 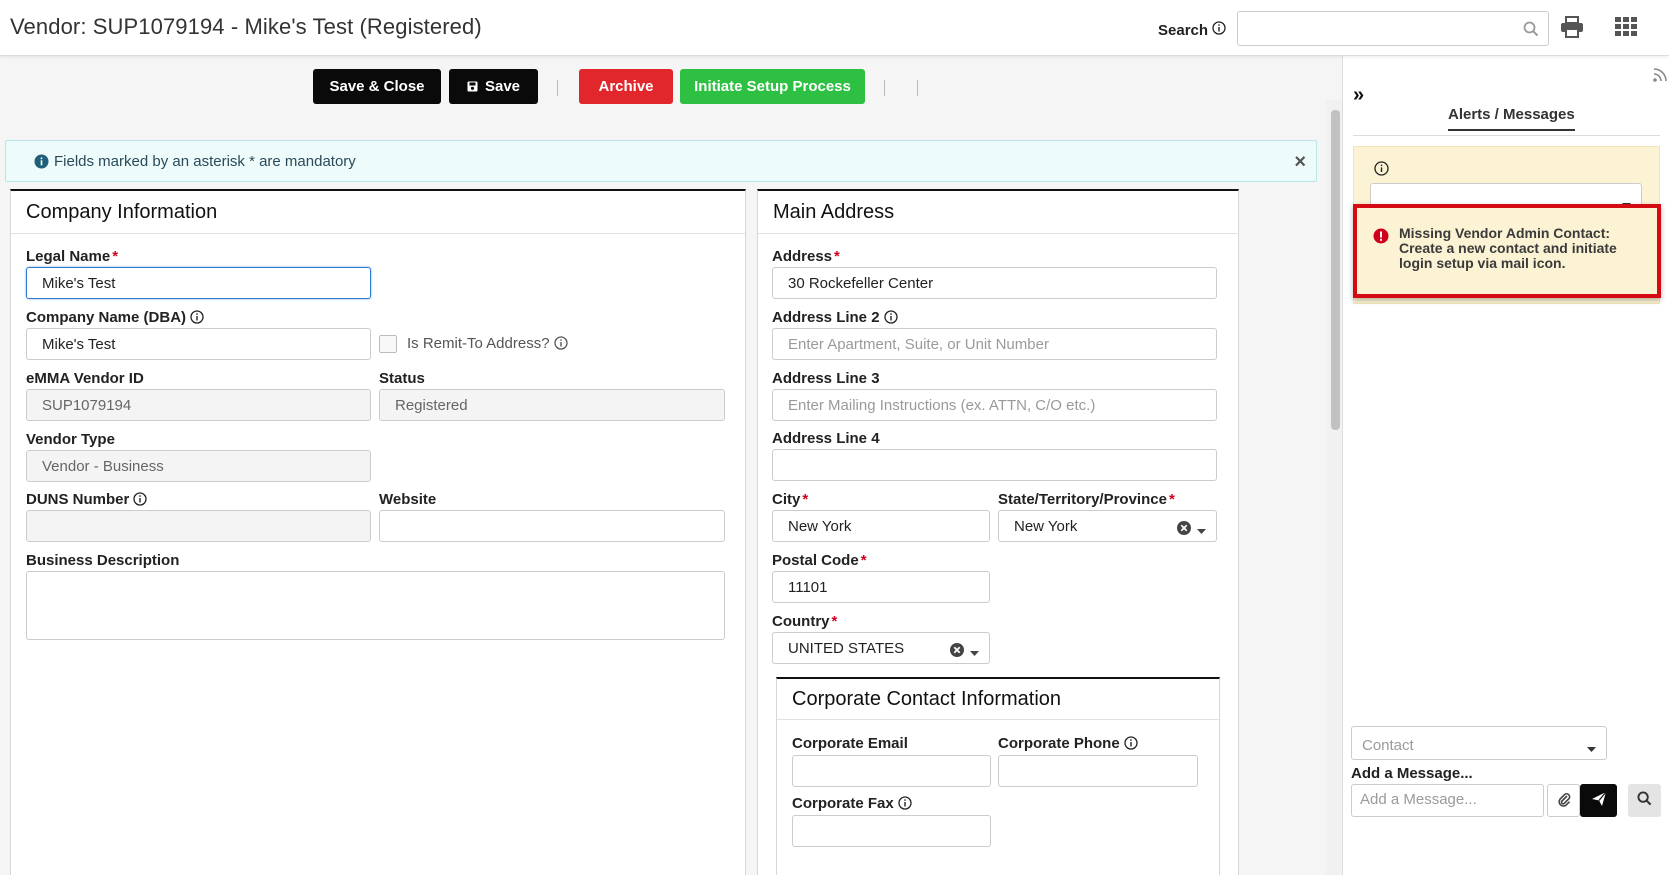 I want to click on country-select: UNITED STATES, so click(x=881, y=648).